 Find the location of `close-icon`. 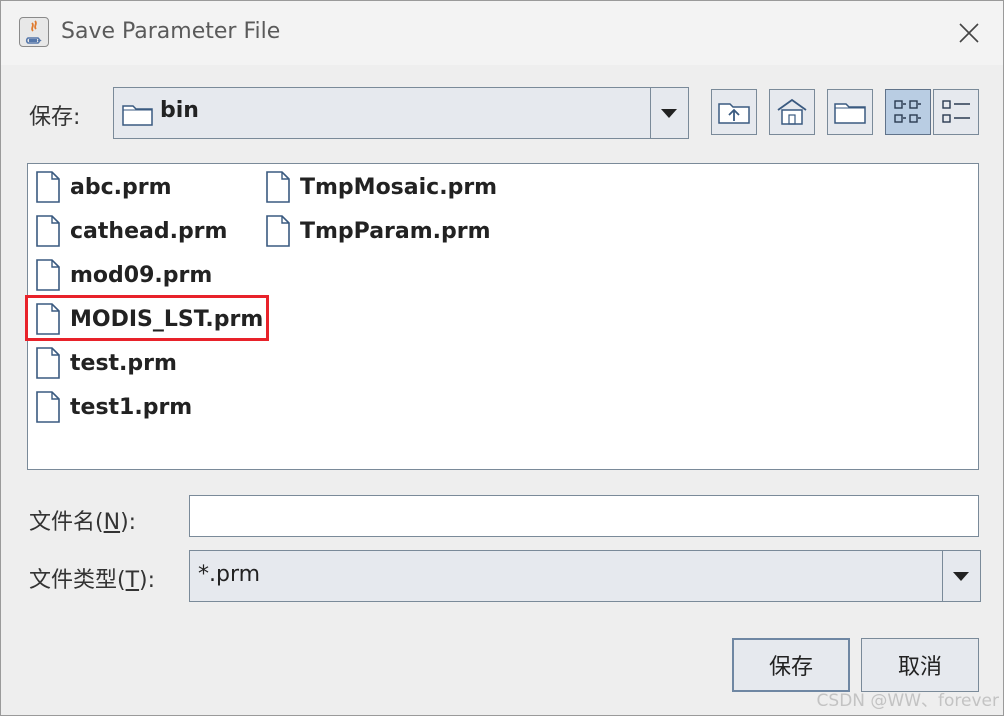

close-icon is located at coordinates (969, 33).